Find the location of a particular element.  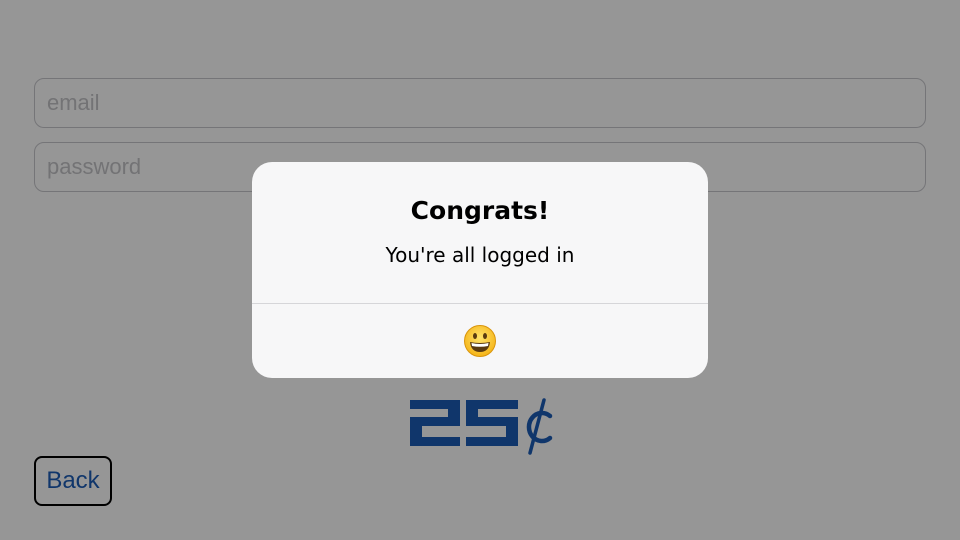

alert-dismiss-button is located at coordinates (480, 341).